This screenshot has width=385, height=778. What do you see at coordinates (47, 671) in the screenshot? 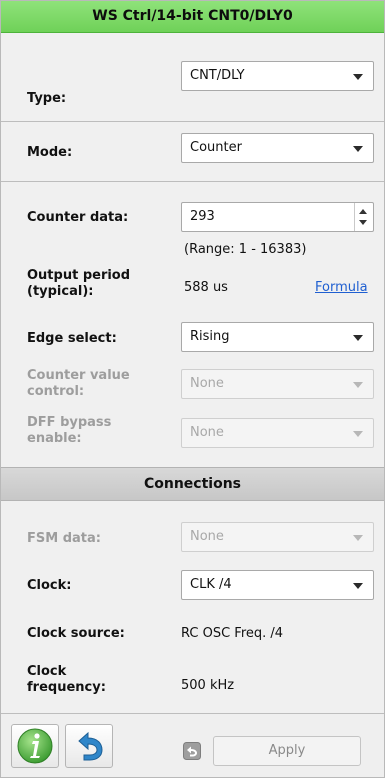
I see `clock-frequency-label-line1: Clock` at bounding box center [47, 671].